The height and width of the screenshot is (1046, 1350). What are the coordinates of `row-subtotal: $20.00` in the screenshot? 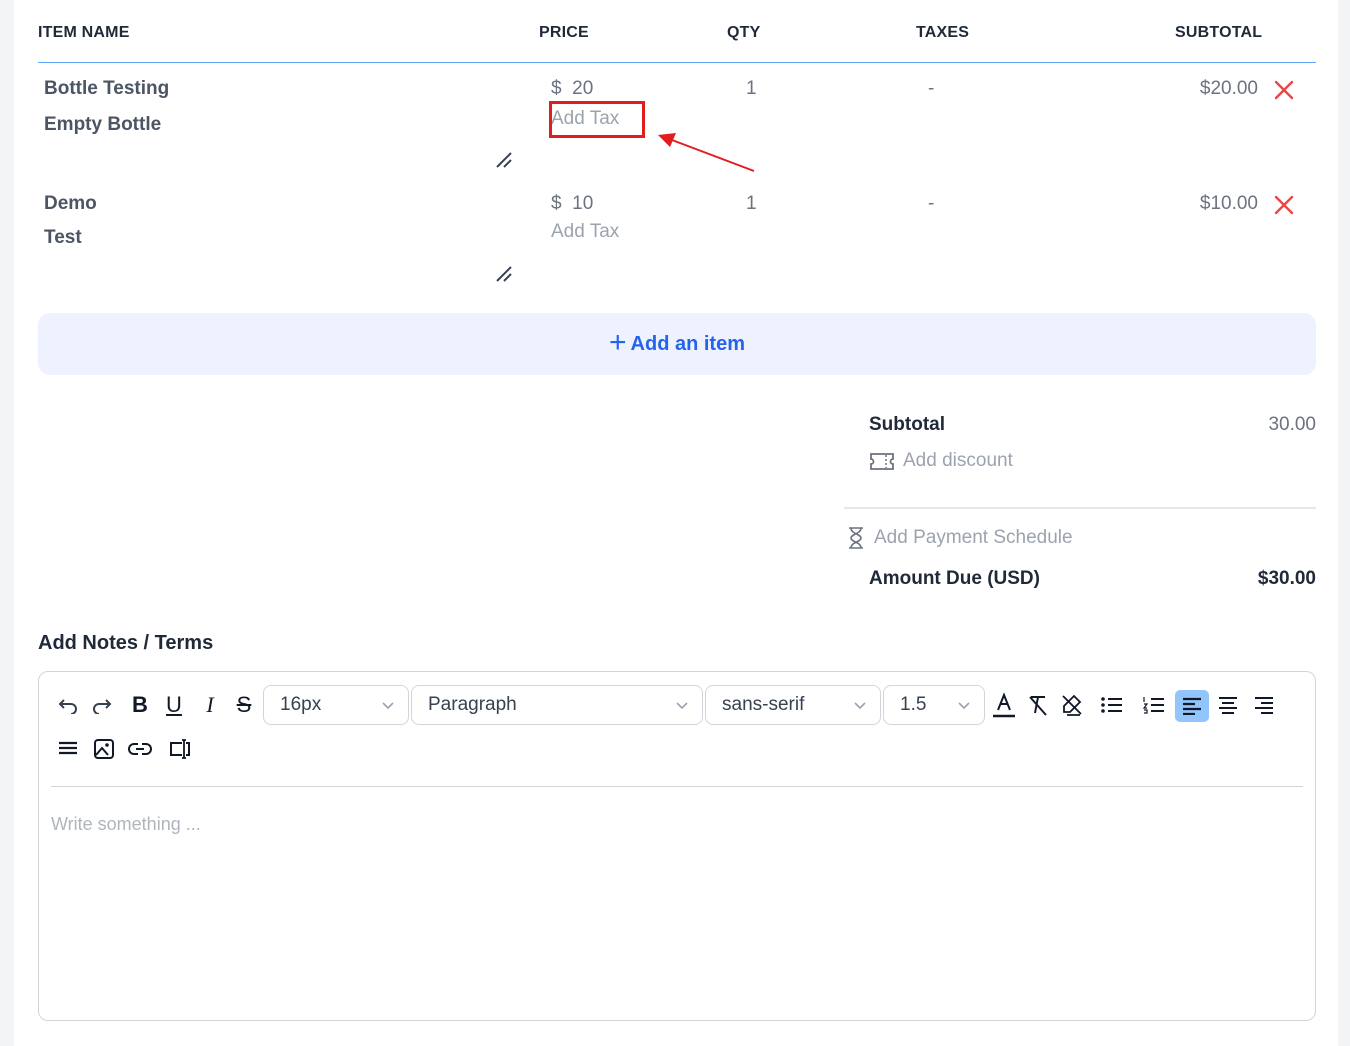 It's located at (1228, 88).